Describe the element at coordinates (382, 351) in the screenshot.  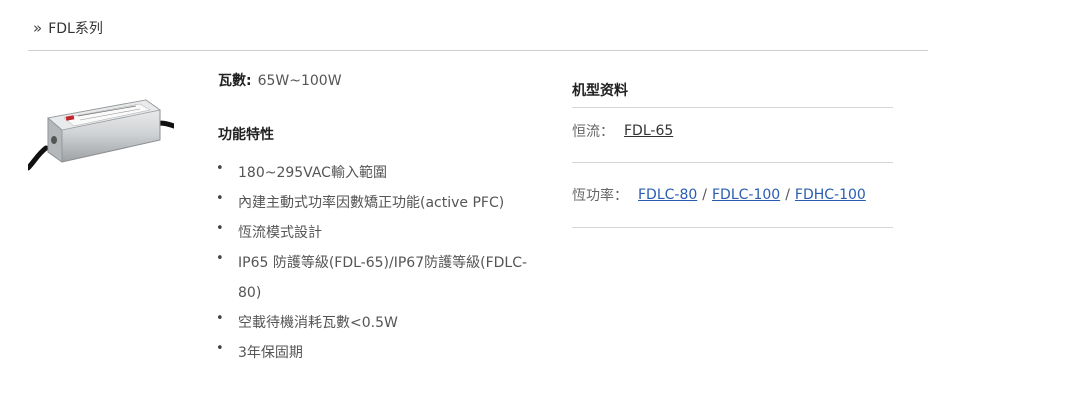
I see `list-item: 3年保固期` at that location.